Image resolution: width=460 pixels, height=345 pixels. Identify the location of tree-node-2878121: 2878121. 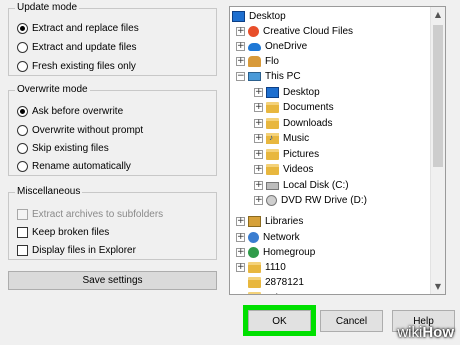
(270, 282).